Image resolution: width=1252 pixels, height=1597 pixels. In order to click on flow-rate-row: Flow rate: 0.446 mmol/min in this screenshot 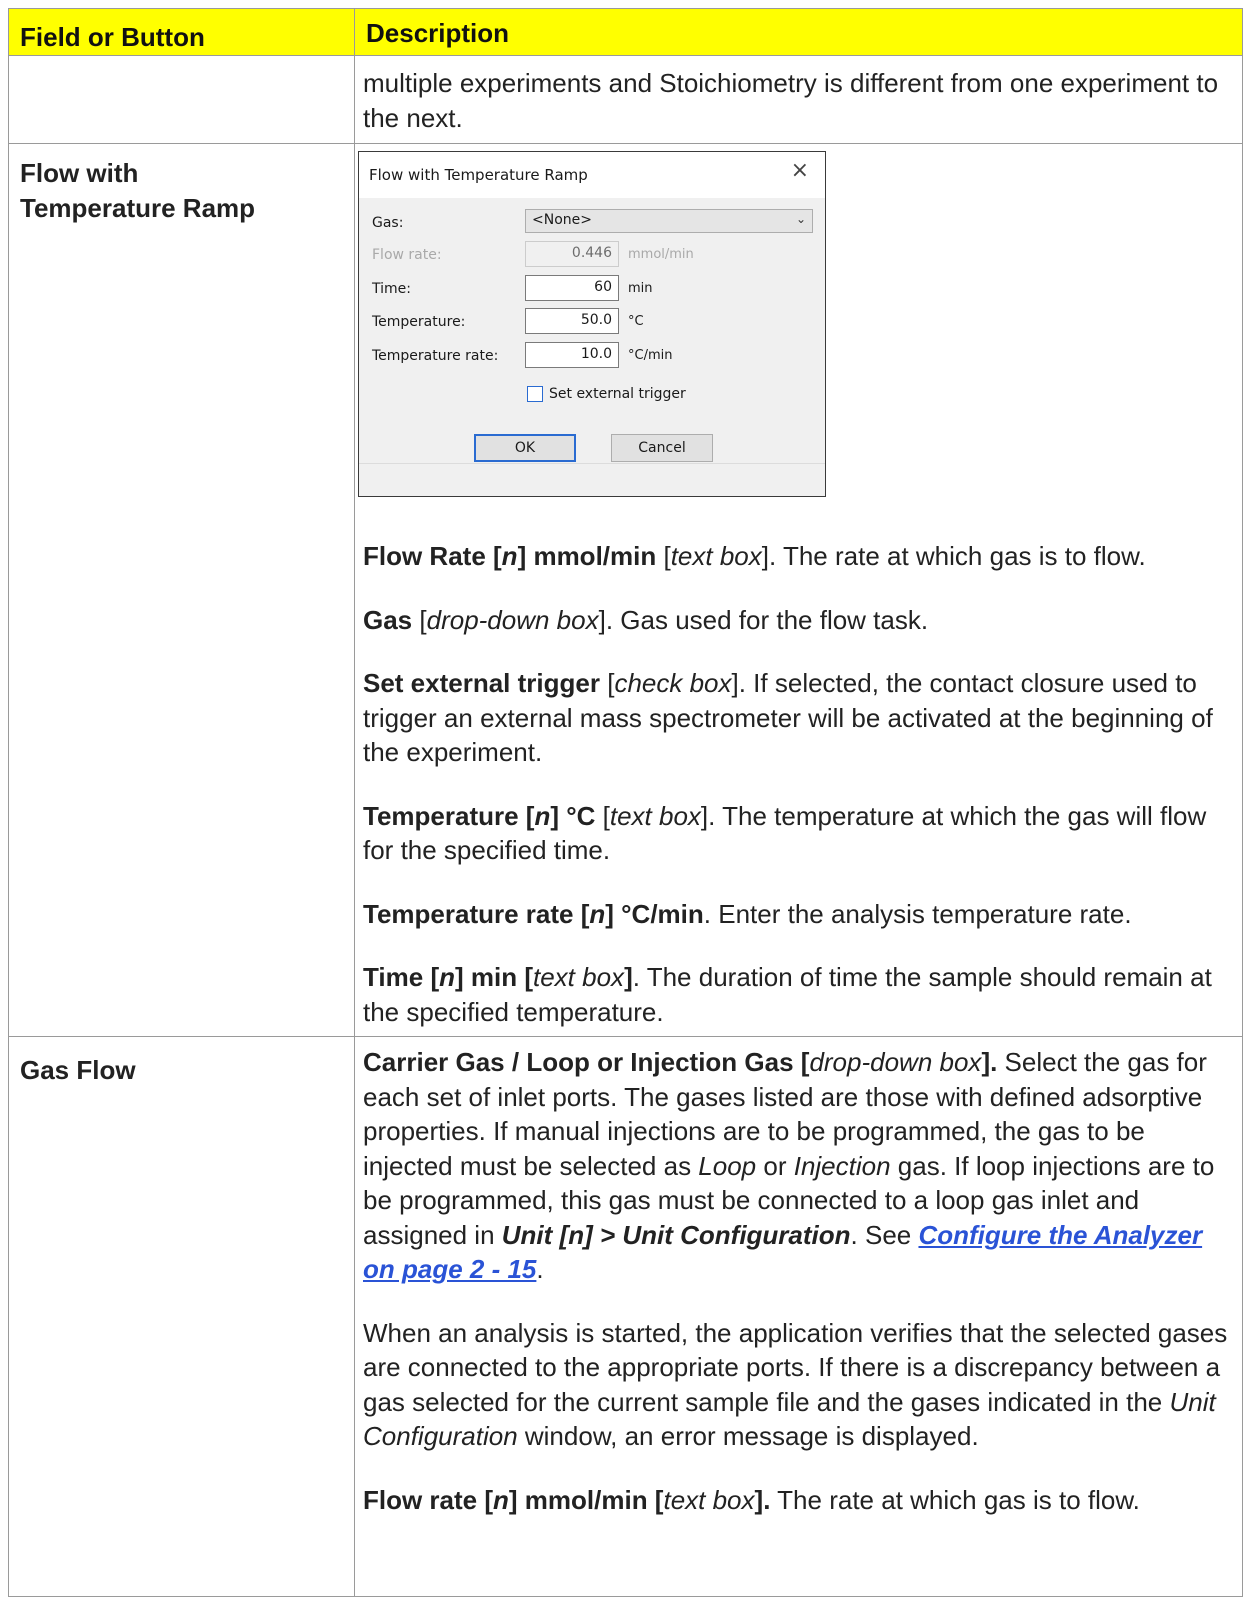, I will do `click(592, 255)`.